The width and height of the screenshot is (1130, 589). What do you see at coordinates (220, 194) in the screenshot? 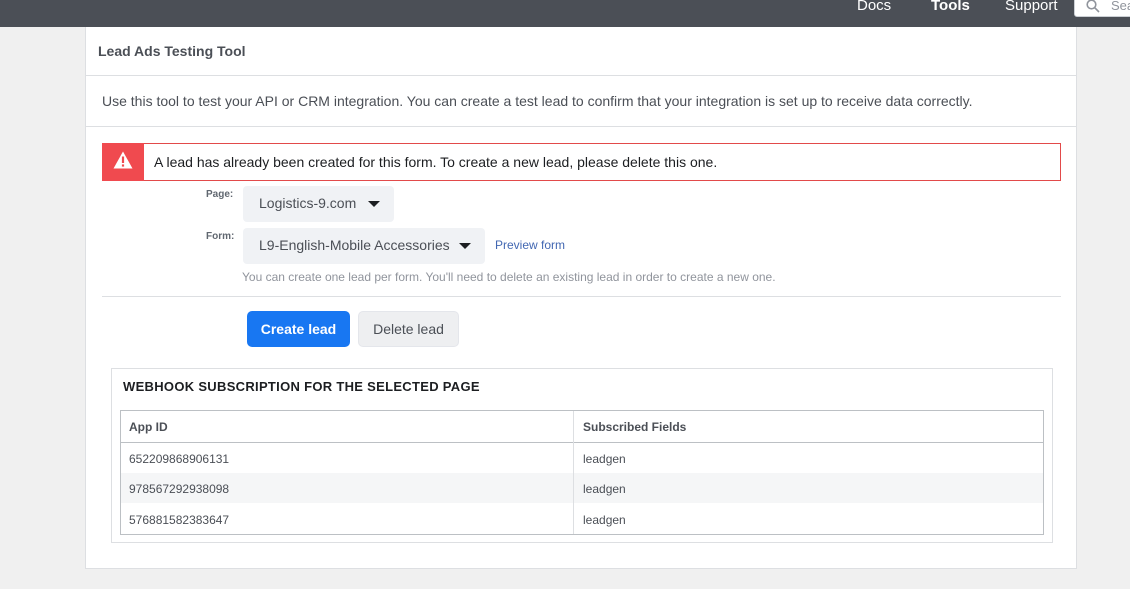
I see `page-label: Page:` at bounding box center [220, 194].